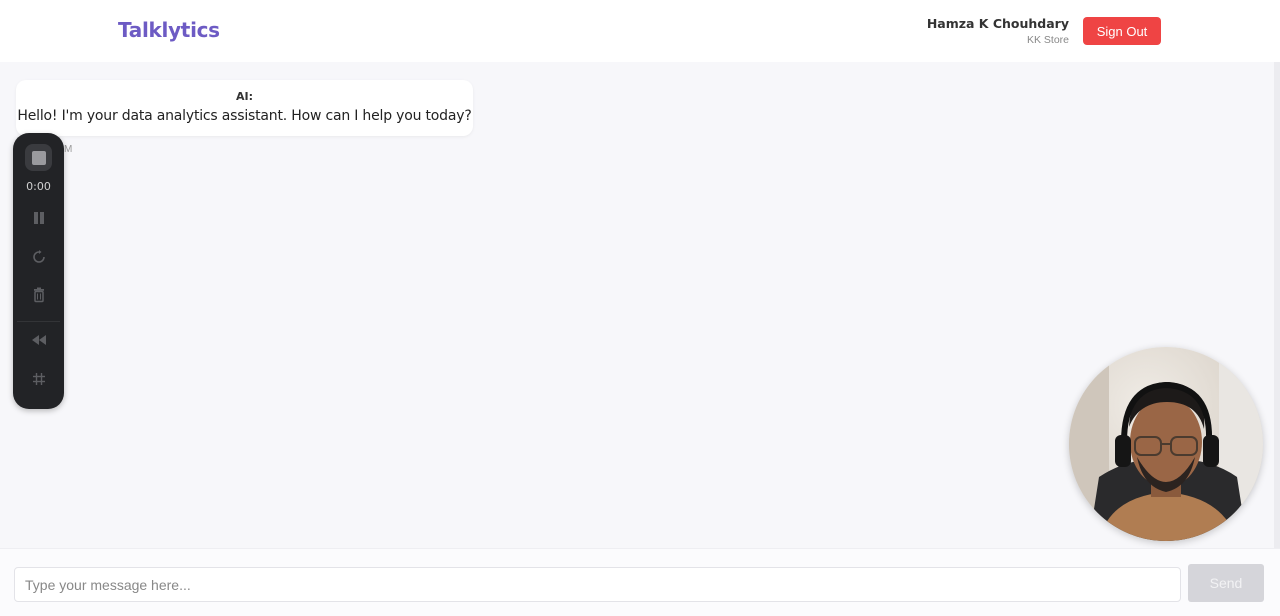  I want to click on pause-icon, so click(38, 217).